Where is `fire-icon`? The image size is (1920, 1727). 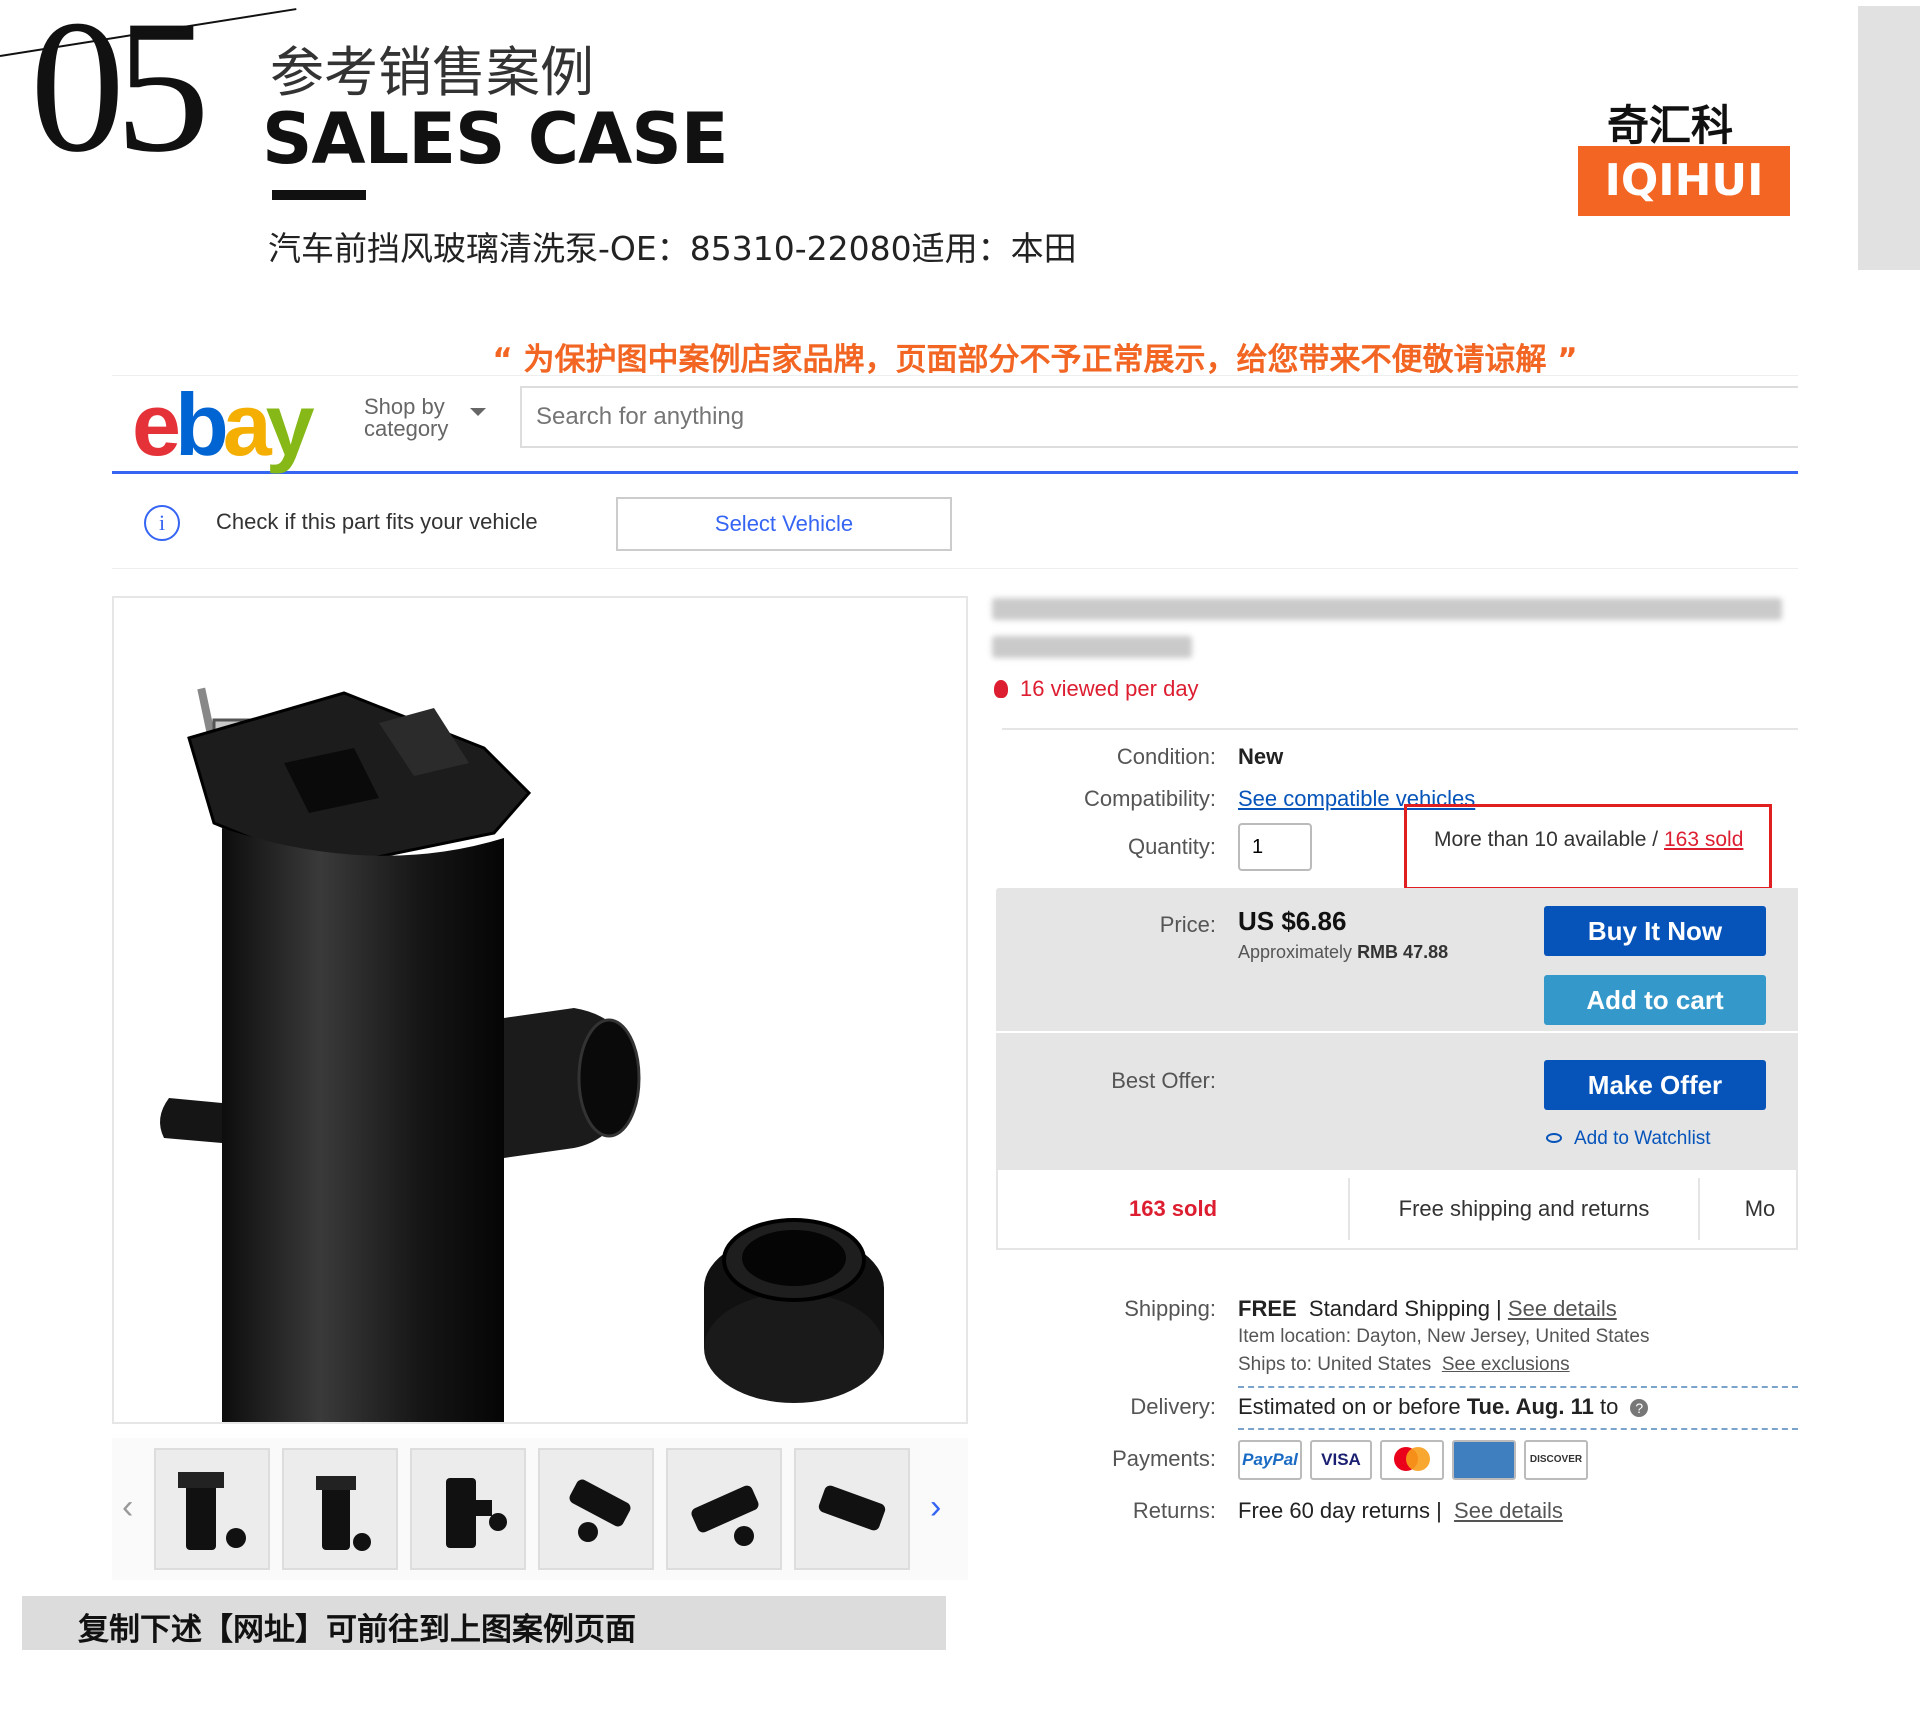 fire-icon is located at coordinates (1001, 689).